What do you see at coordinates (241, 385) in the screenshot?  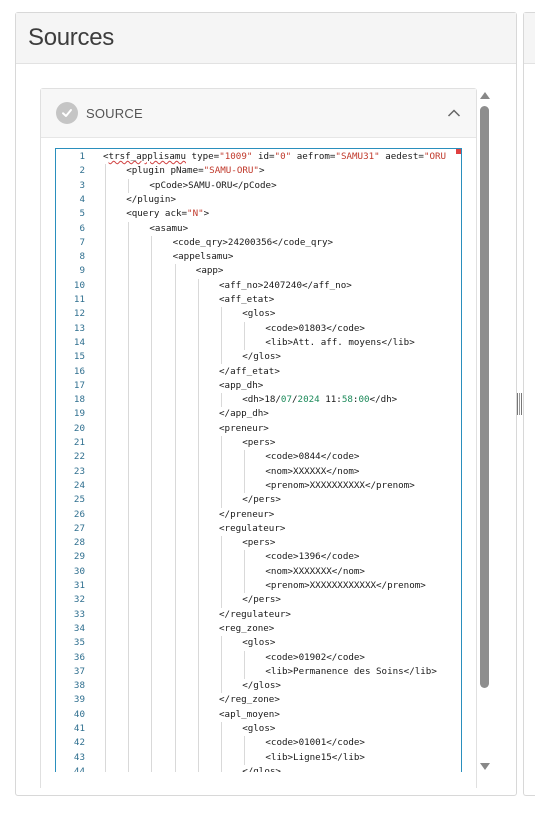 I see `code-line: <app_dh>` at bounding box center [241, 385].